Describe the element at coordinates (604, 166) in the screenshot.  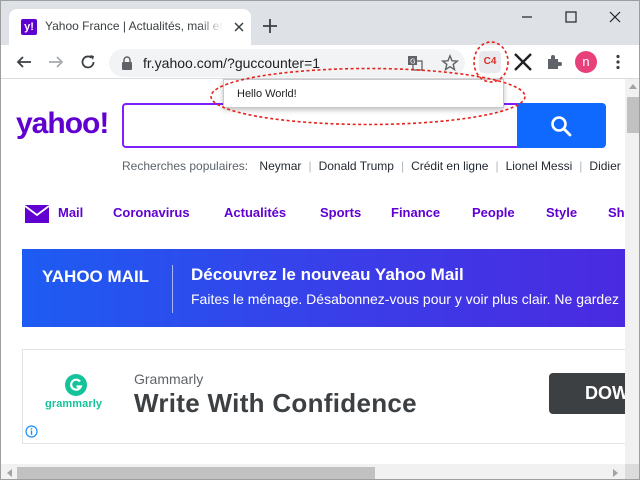
I see `popular-term: Didier` at that location.